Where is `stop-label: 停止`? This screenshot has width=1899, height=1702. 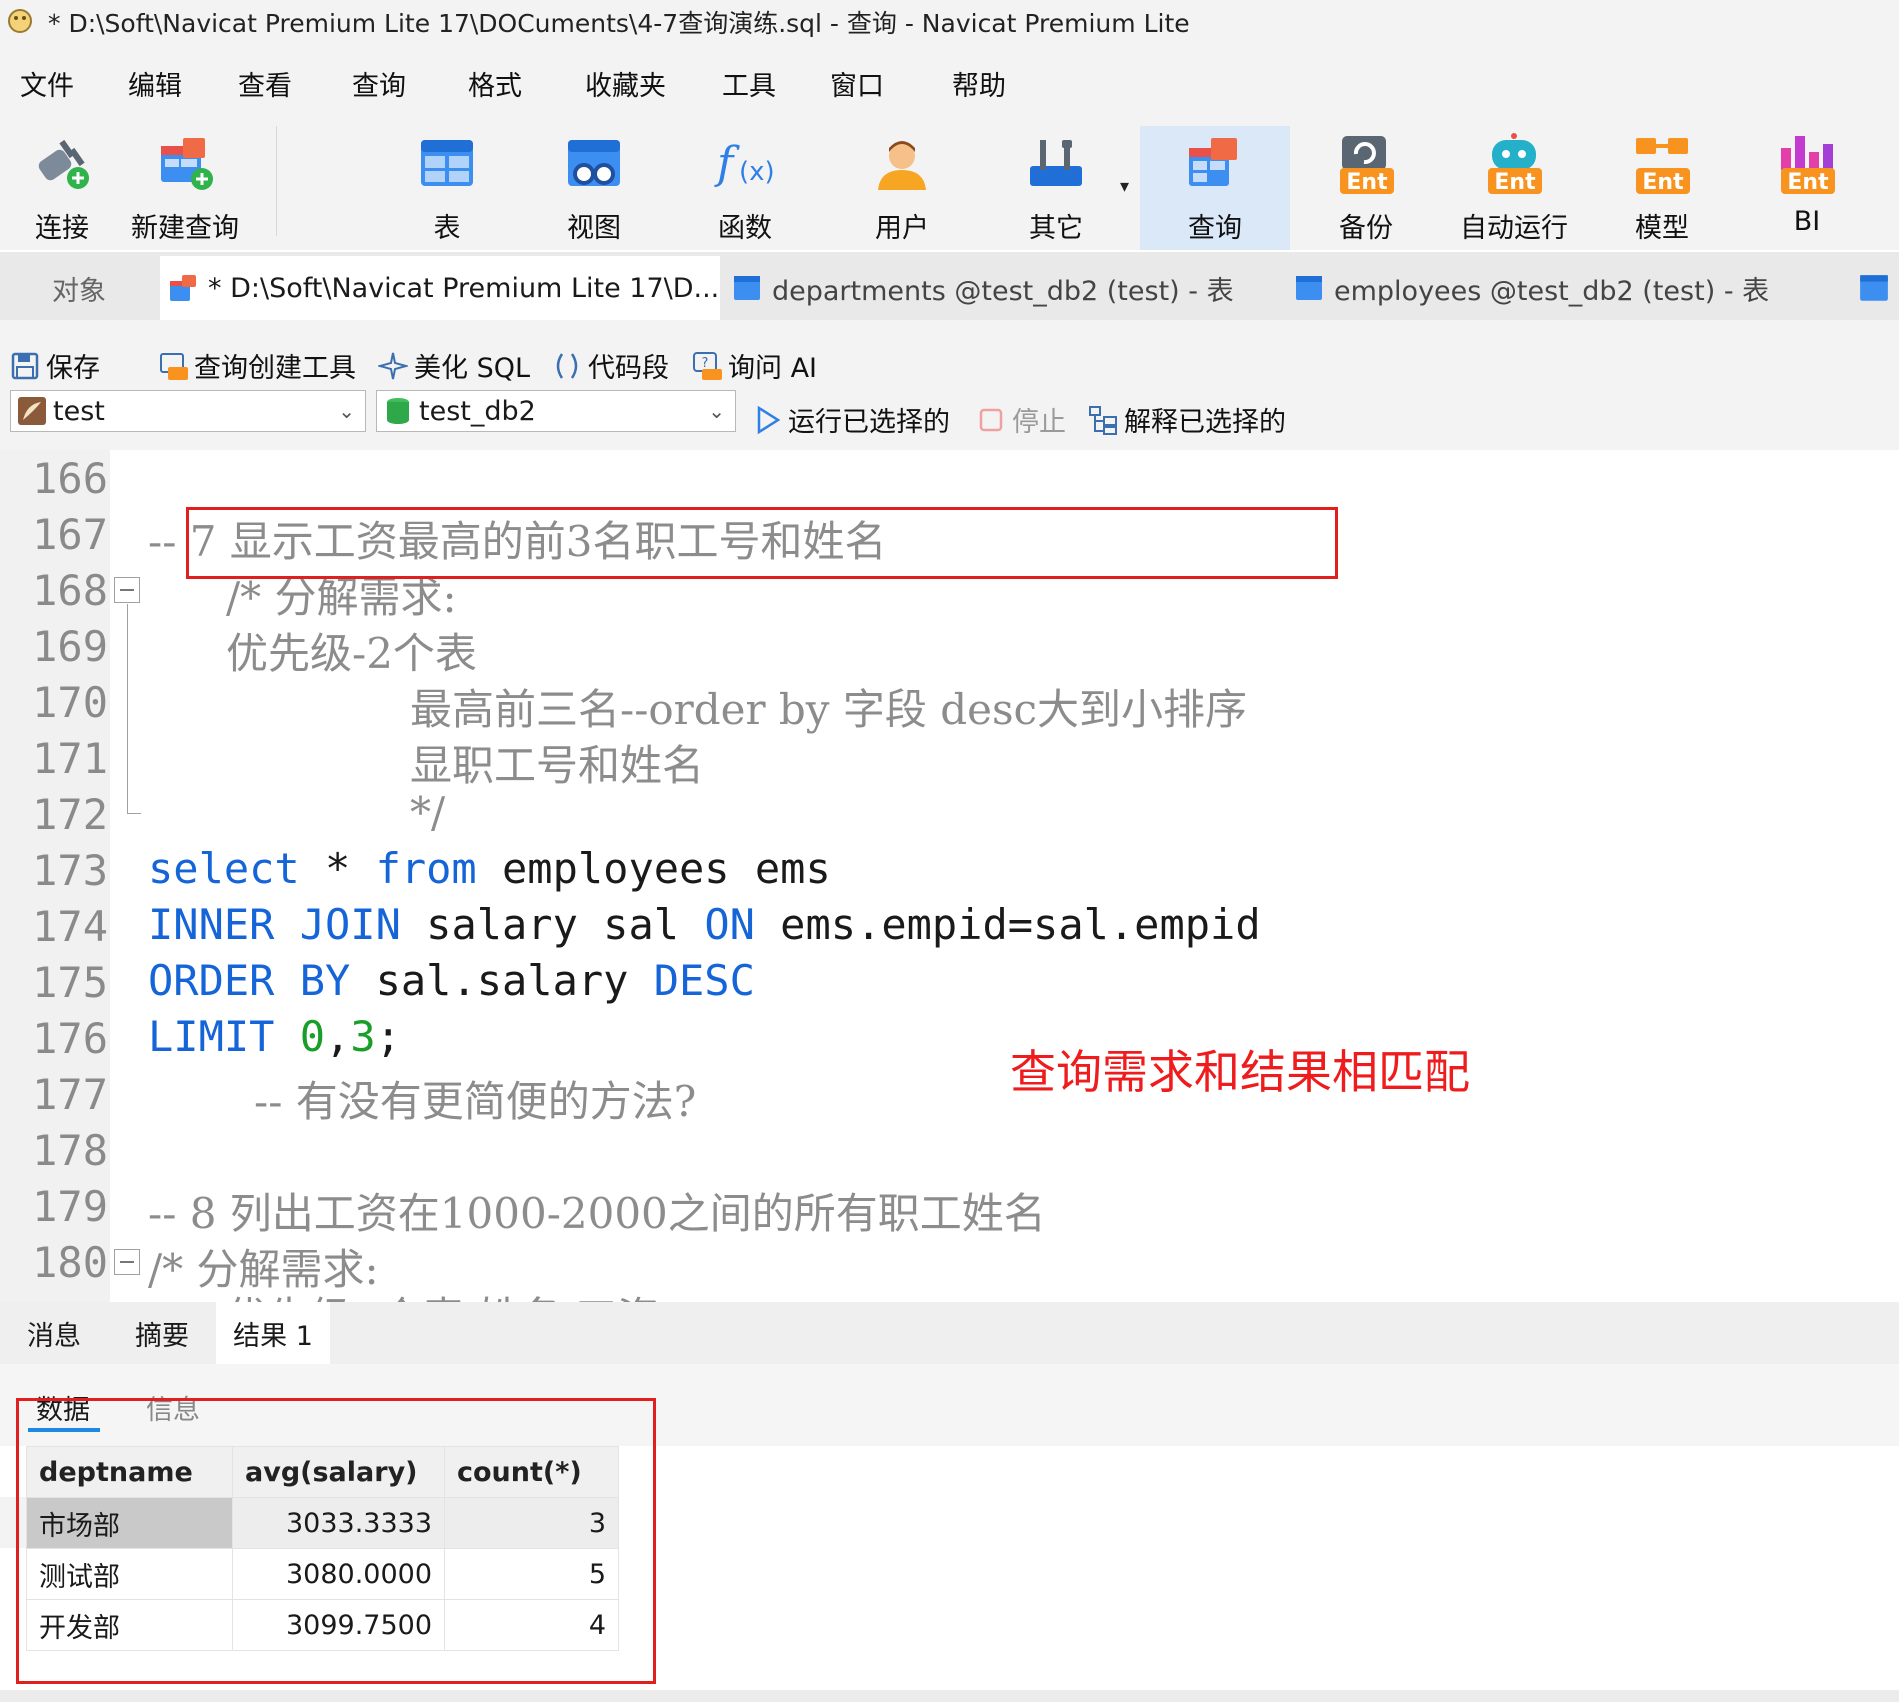
stop-label: 停止 is located at coordinates (1039, 422).